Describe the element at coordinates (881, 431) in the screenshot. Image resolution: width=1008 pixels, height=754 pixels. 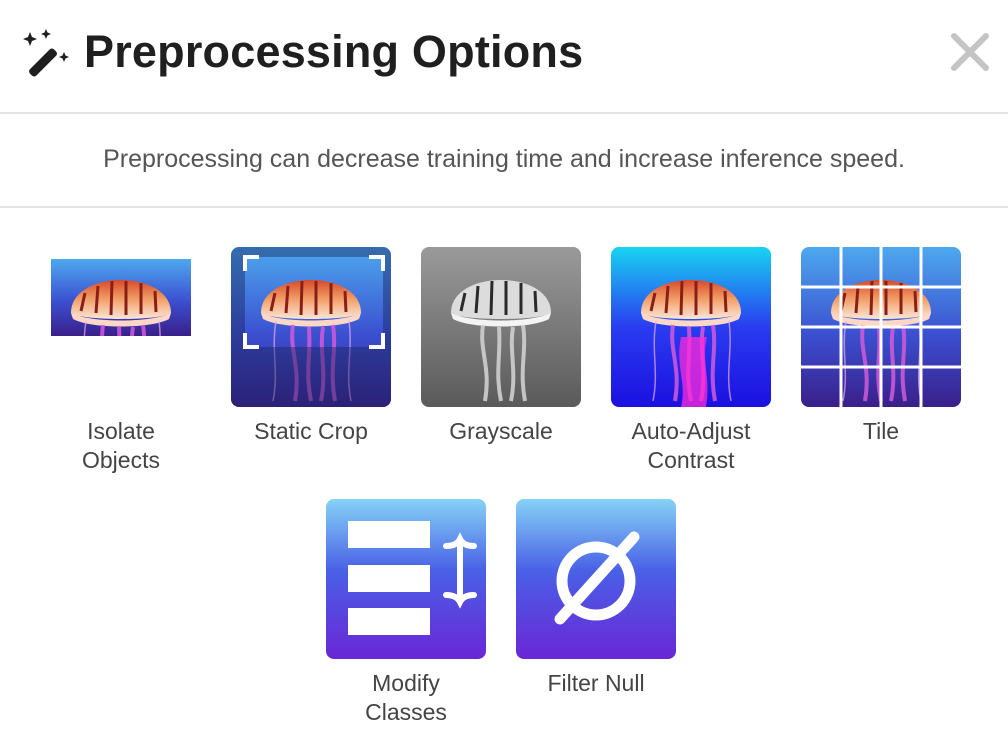
I see `option-label: Tile` at that location.